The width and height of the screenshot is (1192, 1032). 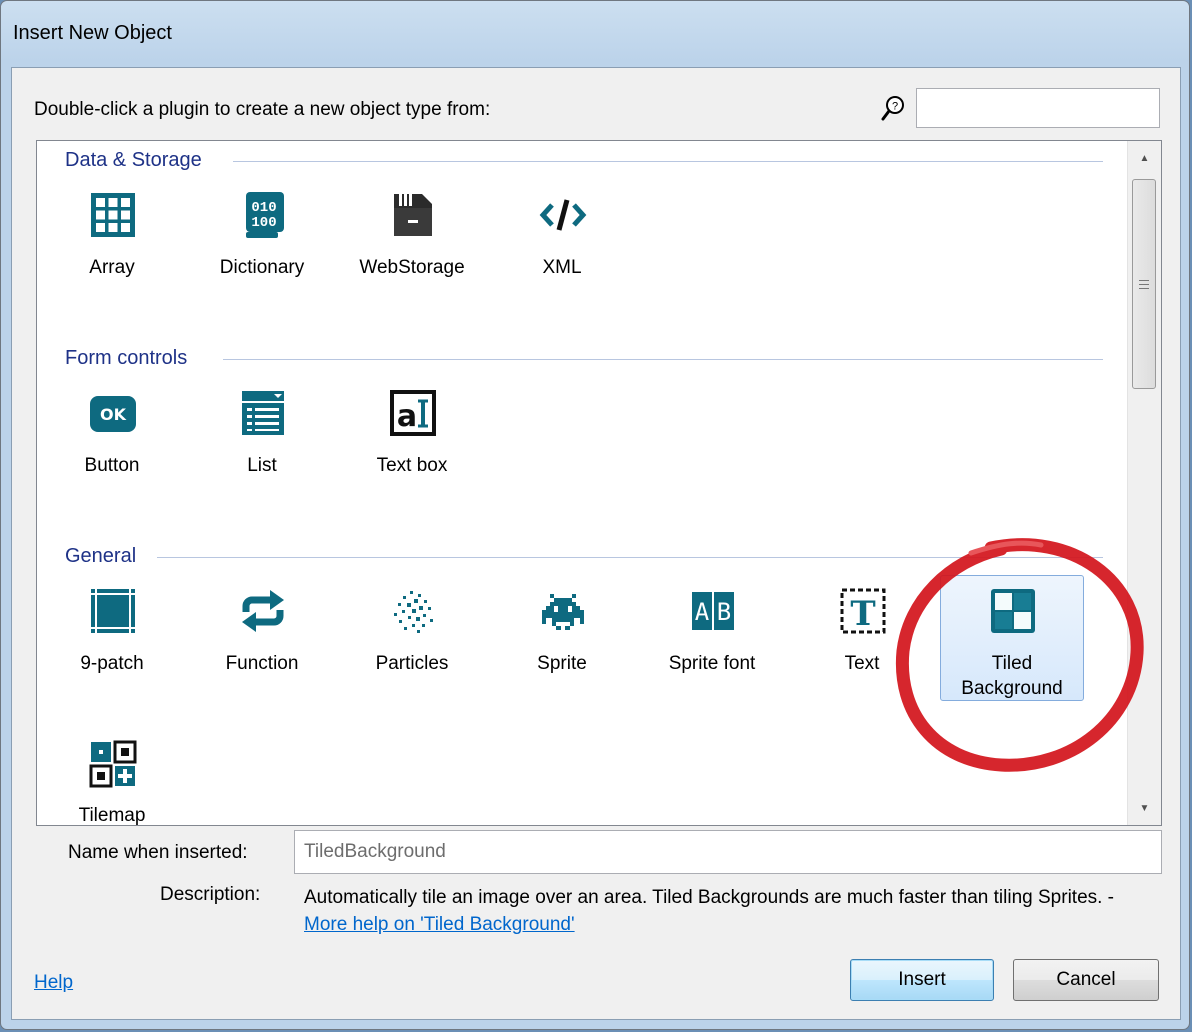 What do you see at coordinates (712, 637) in the screenshot?
I see `plugin-item-sprite-font: A B Sprite font` at bounding box center [712, 637].